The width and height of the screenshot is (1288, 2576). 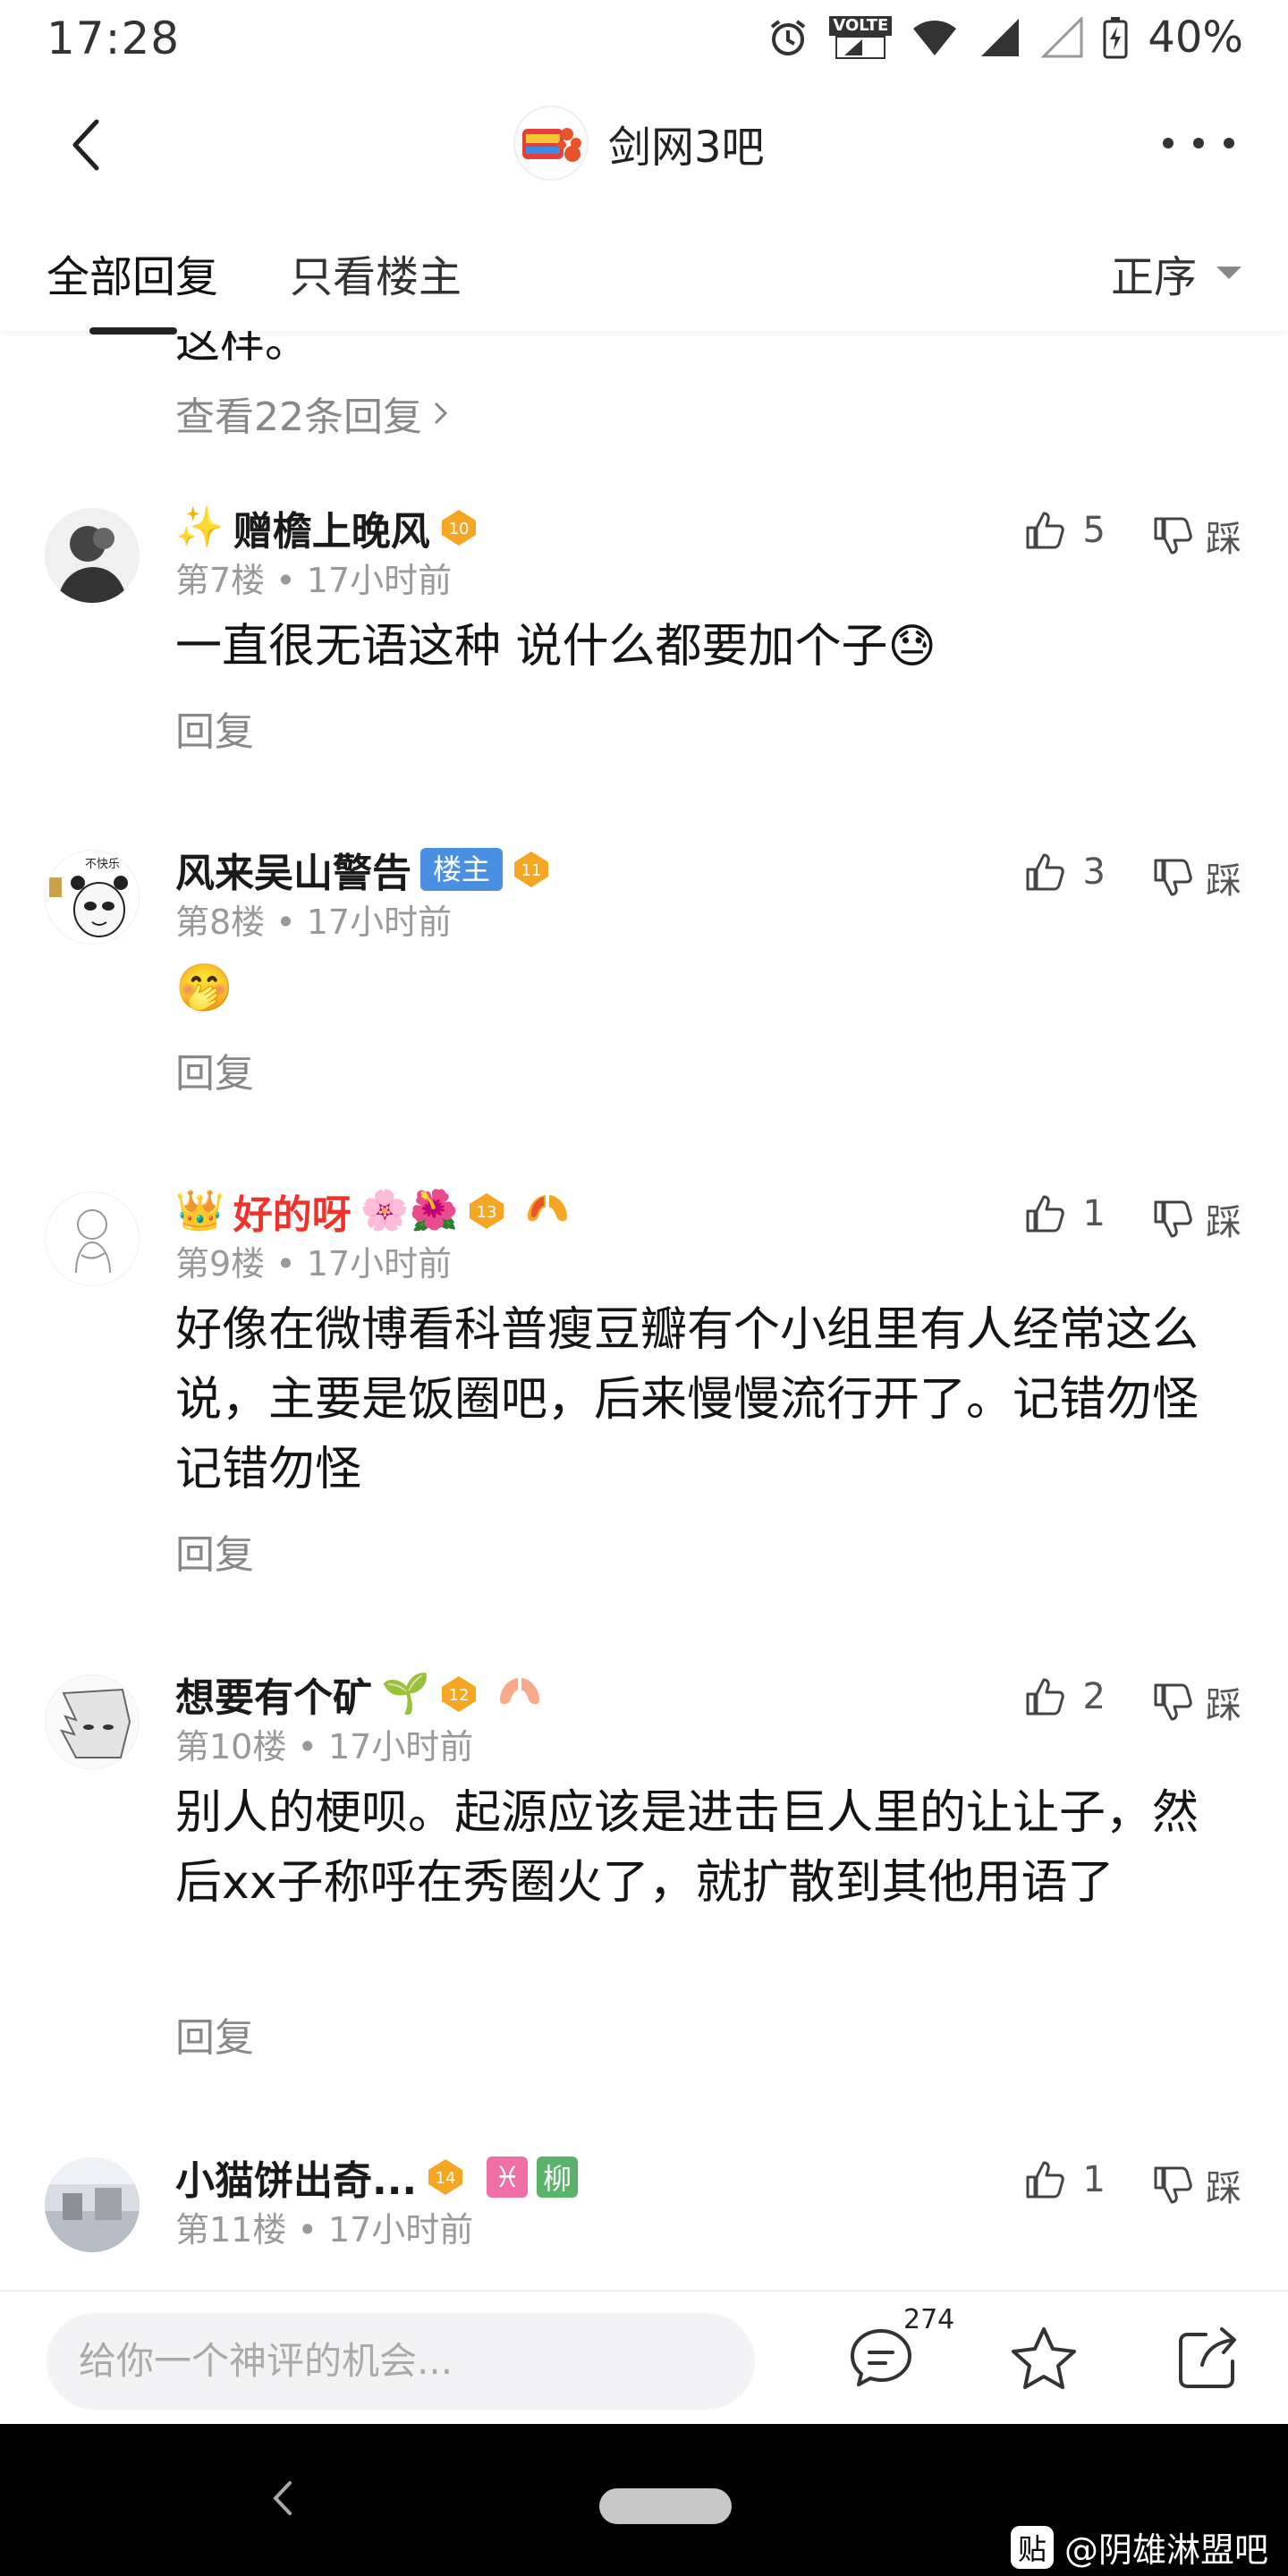 I want to click on system-back-button, so click(x=283, y=2498).